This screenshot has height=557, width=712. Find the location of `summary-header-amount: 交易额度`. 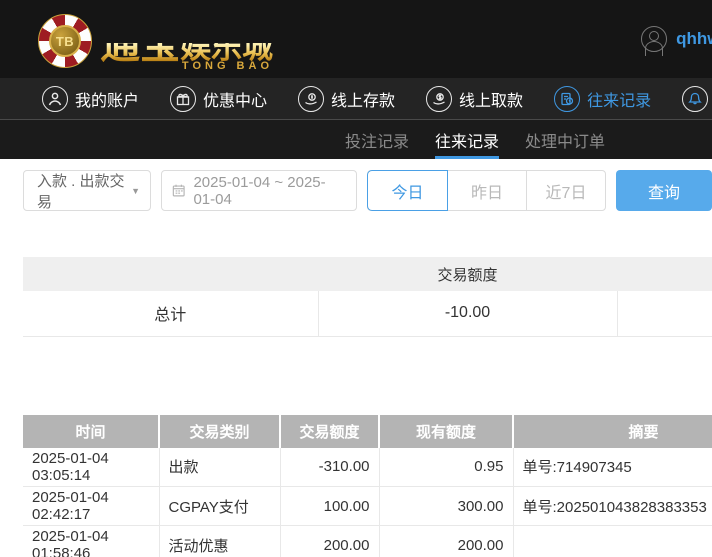

summary-header-amount: 交易额度 is located at coordinates (467, 274).